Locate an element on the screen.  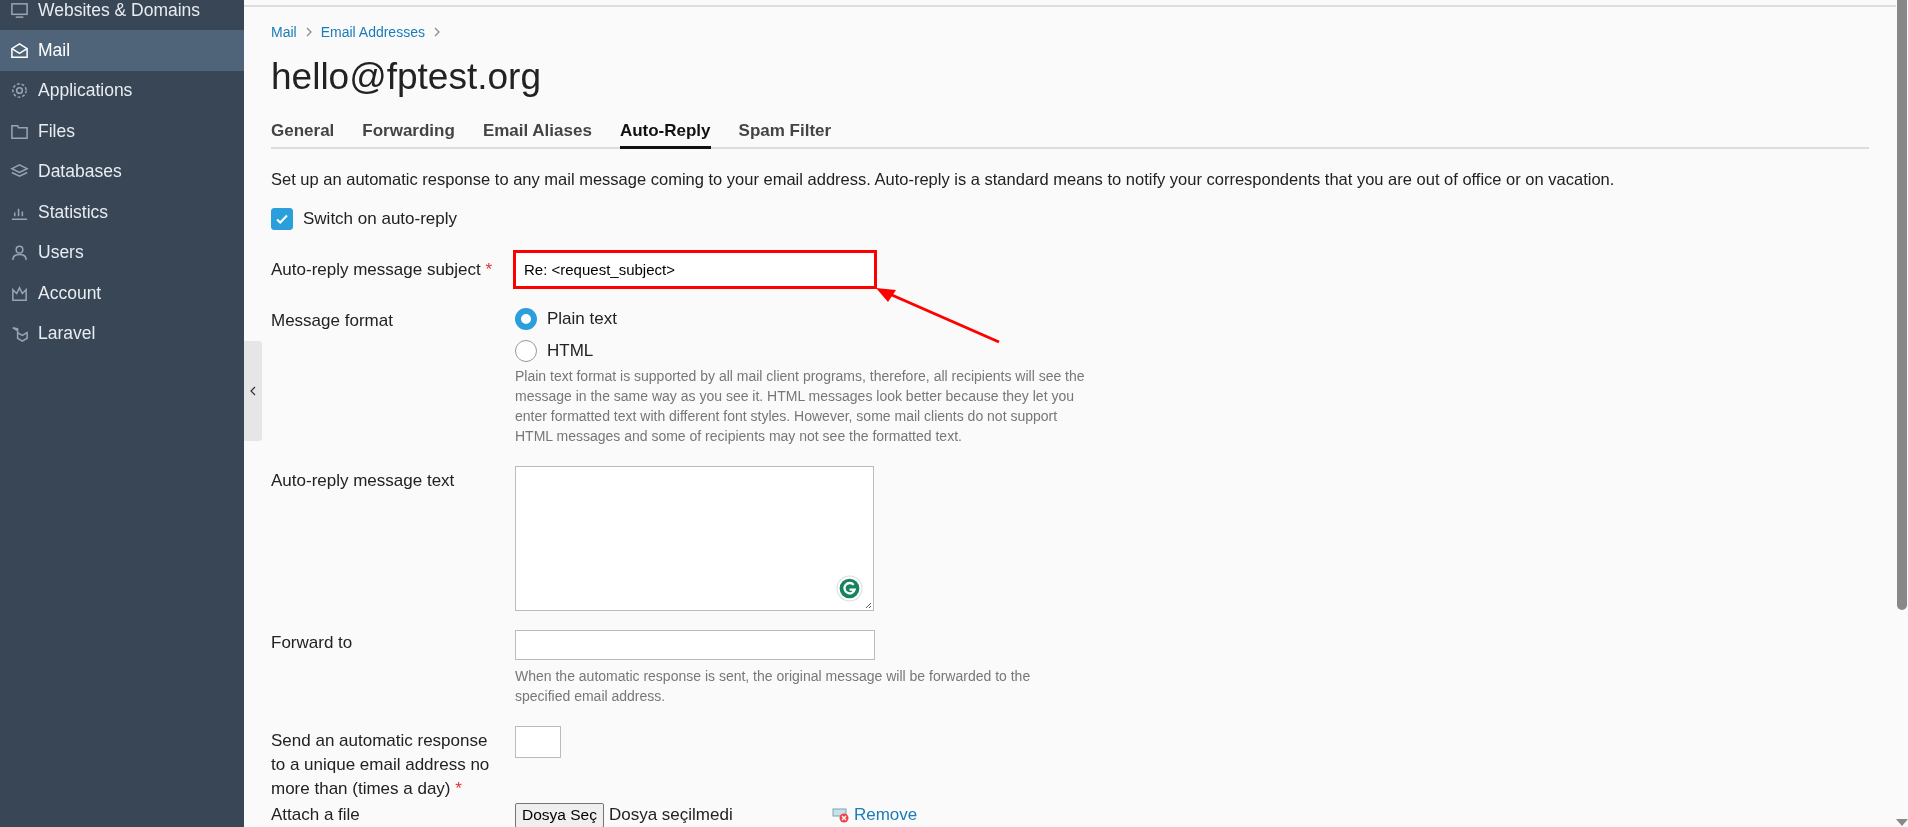
sidebar-item: Mail is located at coordinates (122, 50).